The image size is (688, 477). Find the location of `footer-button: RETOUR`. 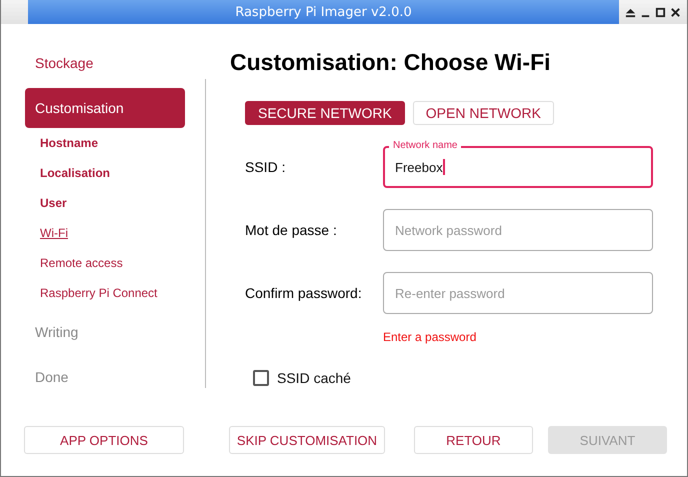

footer-button: RETOUR is located at coordinates (473, 440).